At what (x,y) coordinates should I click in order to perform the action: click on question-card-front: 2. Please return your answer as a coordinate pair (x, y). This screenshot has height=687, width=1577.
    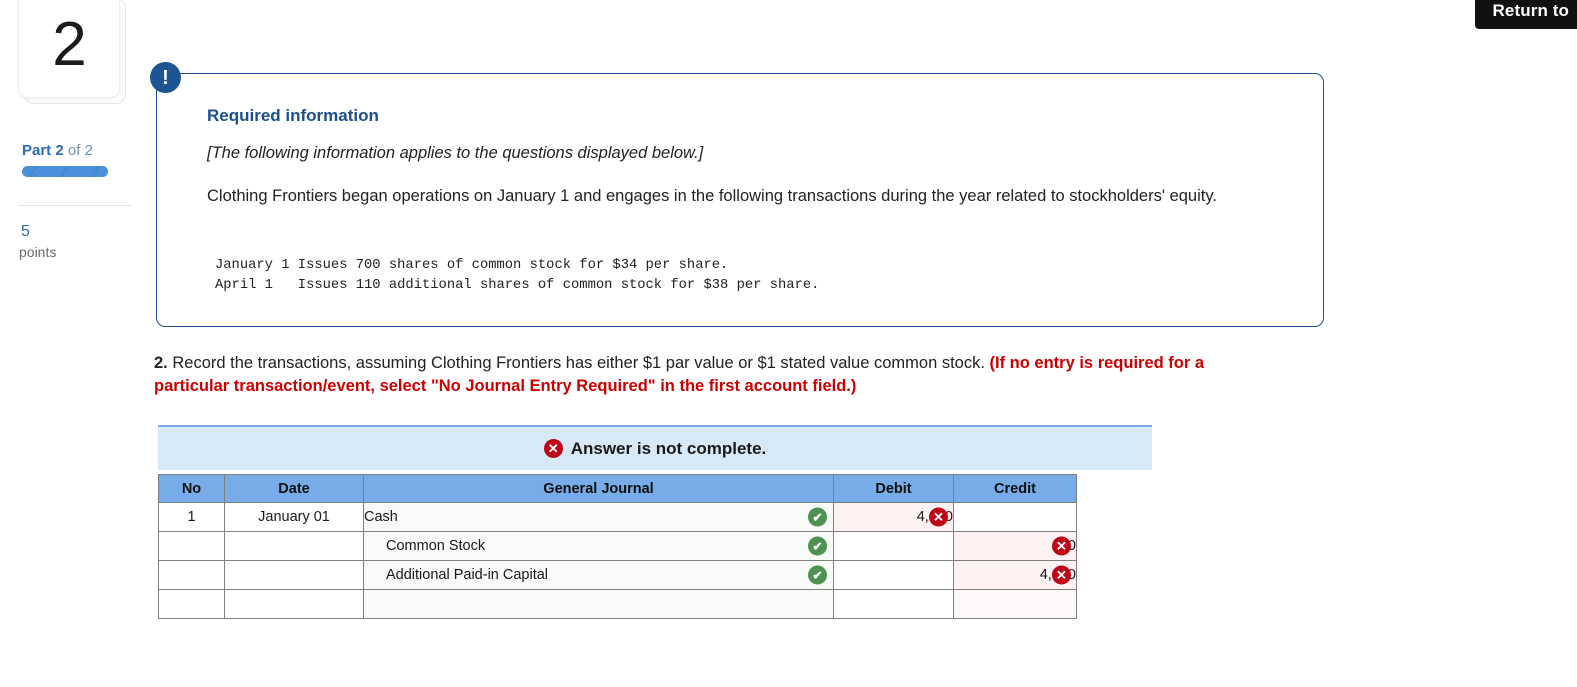
    Looking at the image, I should click on (69, 49).